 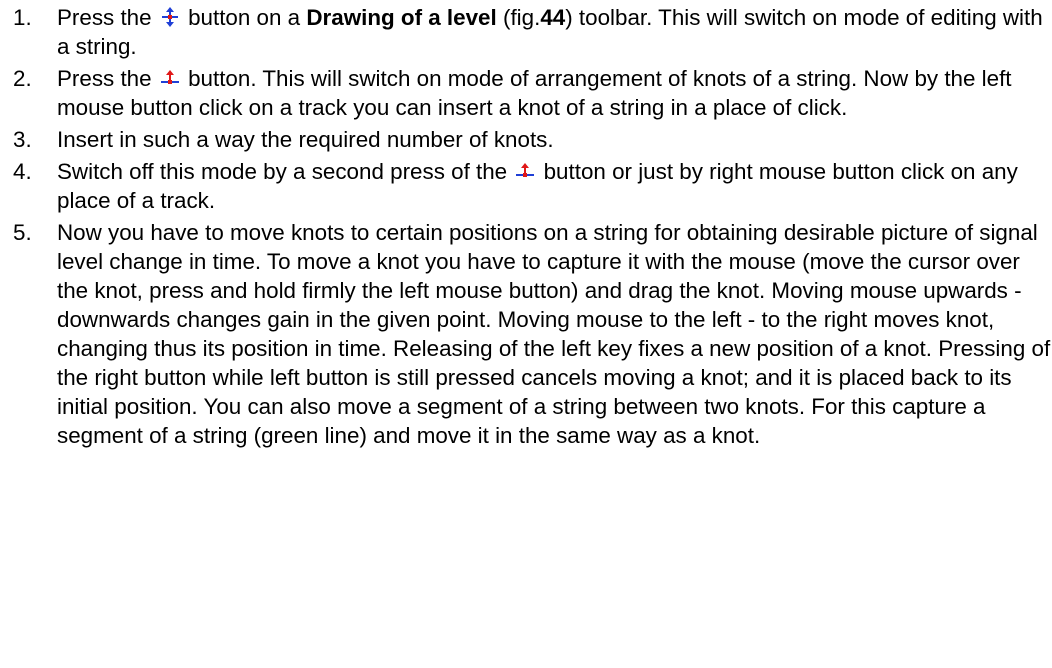 I want to click on step-text: button on a, so click(x=244, y=17).